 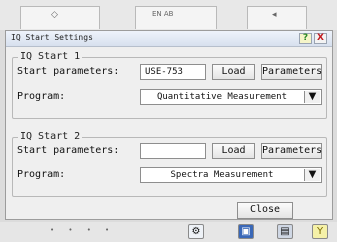 I want to click on dialog-titlebar: IQ Start Settings ? X, so click(x=169, y=39).